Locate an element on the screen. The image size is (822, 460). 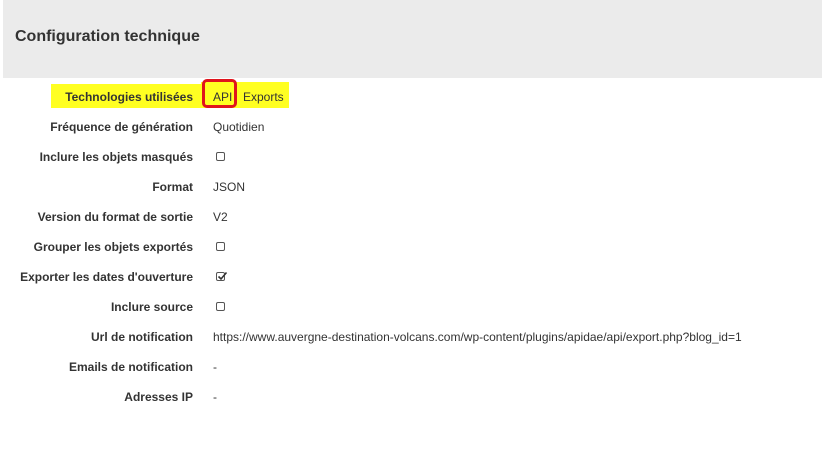
field-row-objets-masques: Inclure les objets masqués is located at coordinates (411, 158).